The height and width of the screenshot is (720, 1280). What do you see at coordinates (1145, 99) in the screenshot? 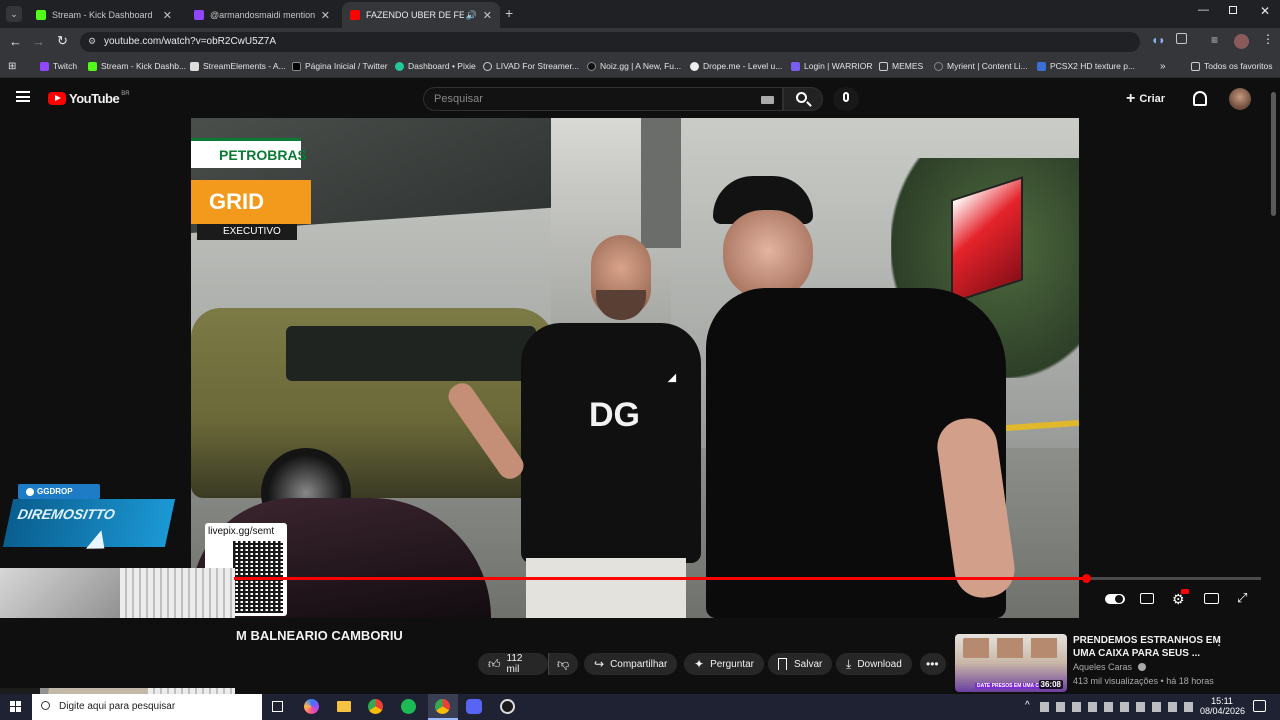
I see `create-button: + Criar` at bounding box center [1145, 99].